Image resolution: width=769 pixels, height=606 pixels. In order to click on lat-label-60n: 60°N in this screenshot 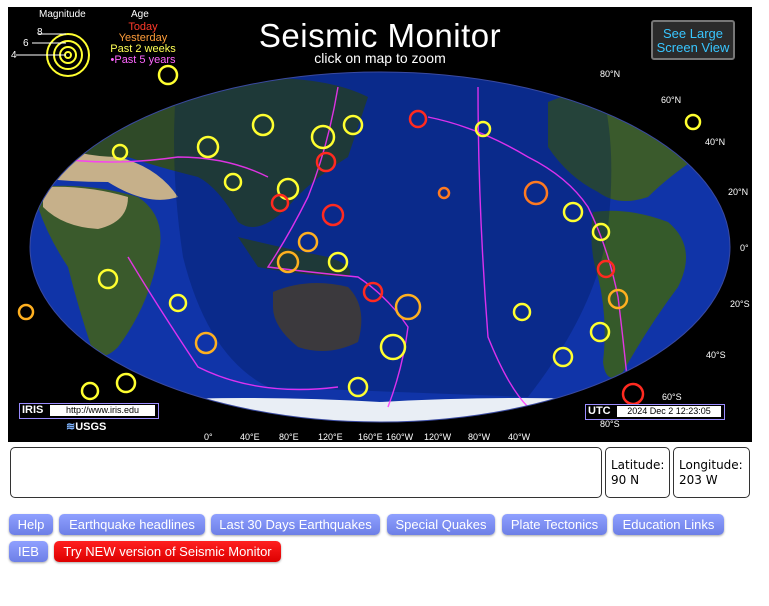, I will do `click(671, 100)`.